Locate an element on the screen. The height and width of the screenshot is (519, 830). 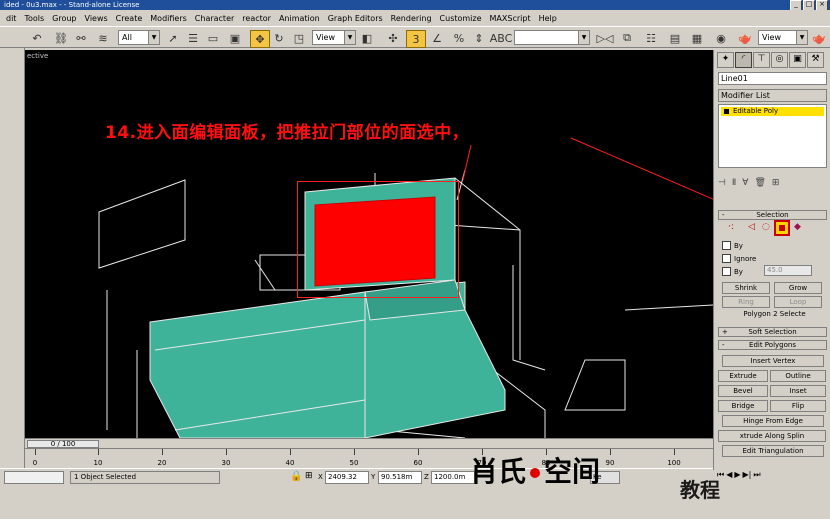
select-rotate-icon: ↻ is located at coordinates (279, 38).